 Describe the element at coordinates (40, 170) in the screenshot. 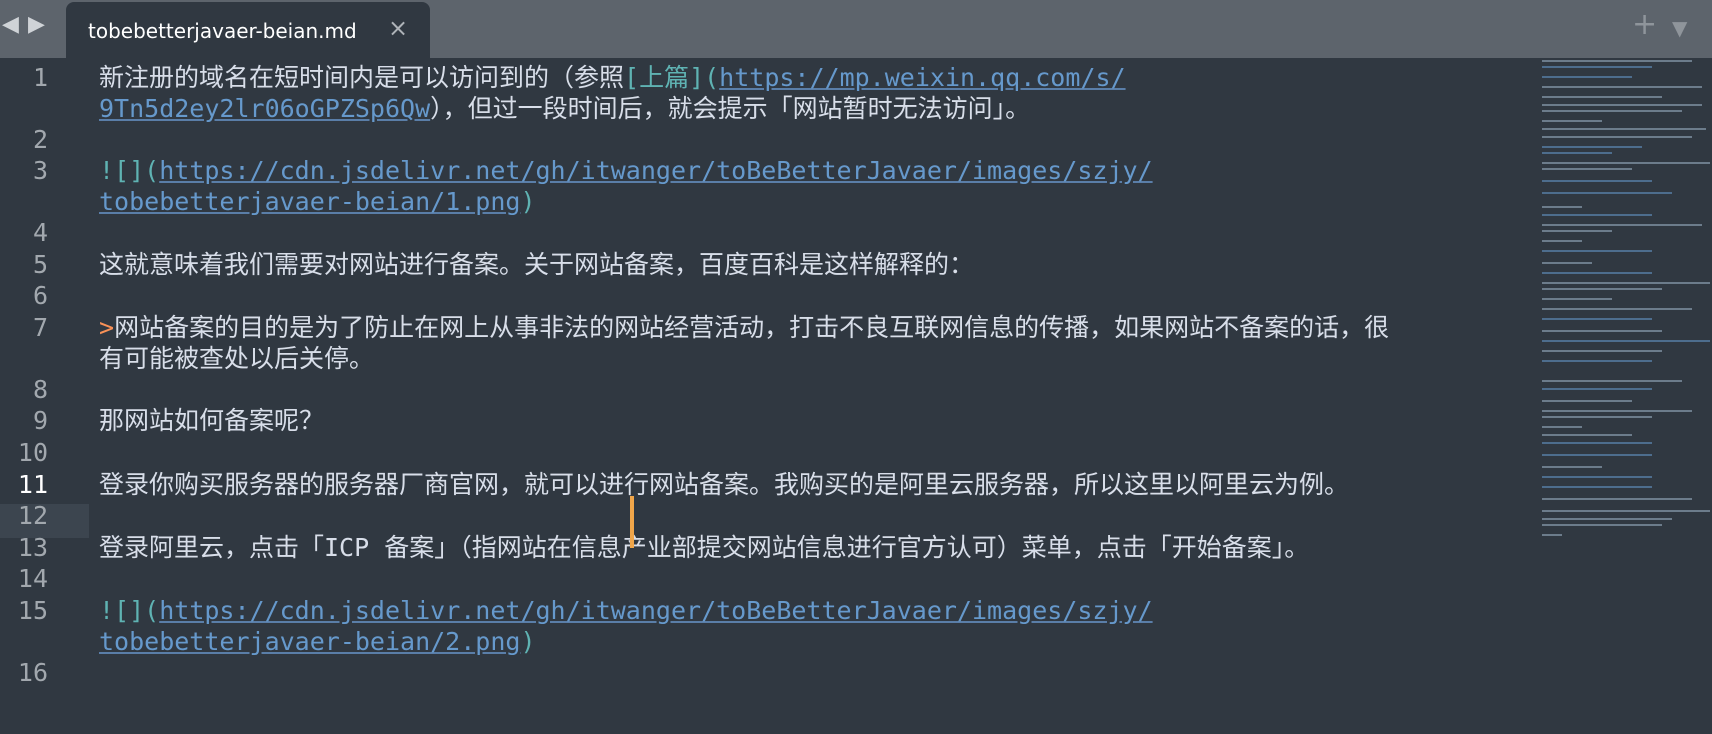

I see `line-number: 3` at that location.